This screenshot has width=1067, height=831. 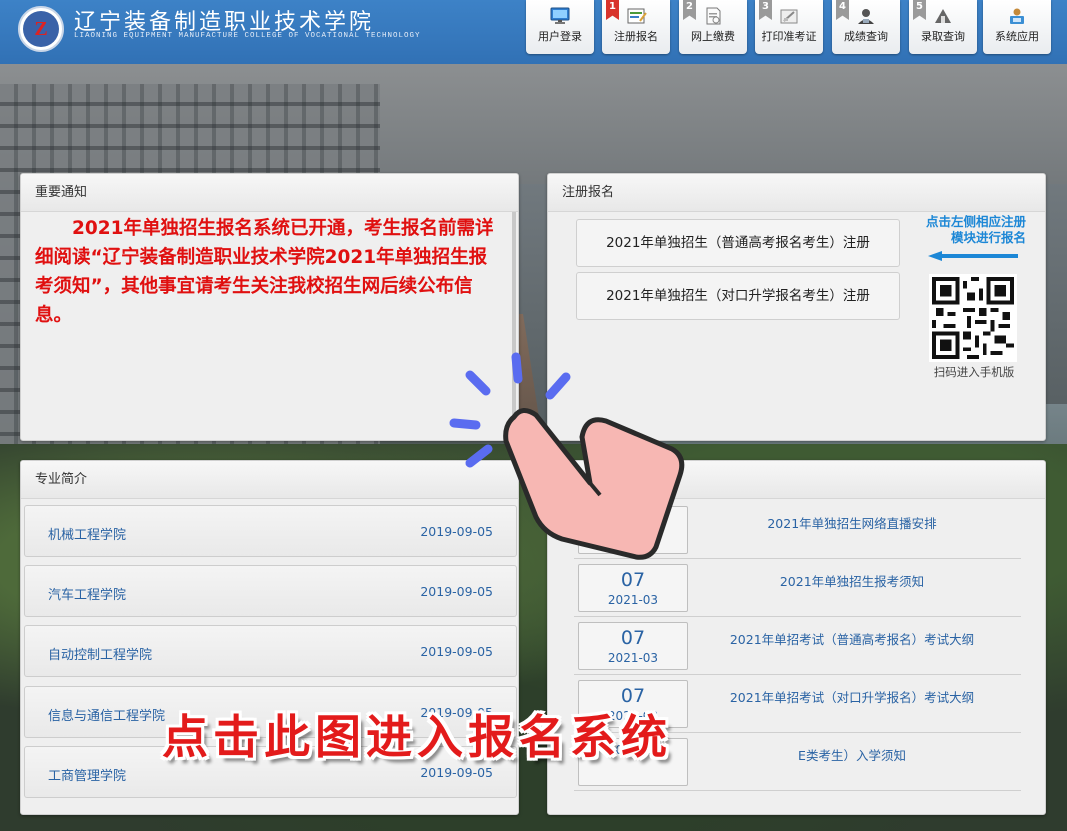 What do you see at coordinates (270, 591) in the screenshot?
I see `list-item: 汽车工程学院 2019-09-05` at bounding box center [270, 591].